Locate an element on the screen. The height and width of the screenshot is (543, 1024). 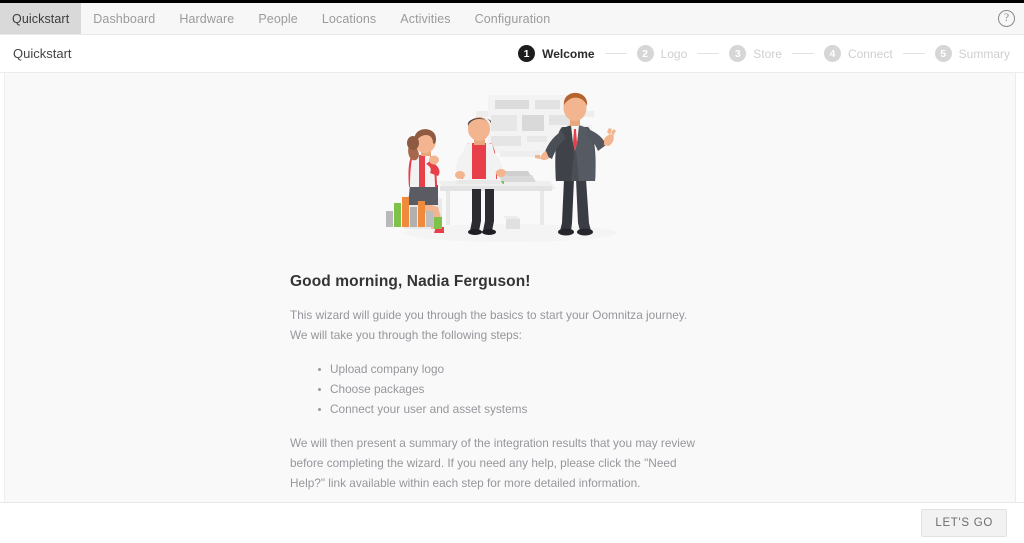
nav-item-configuration: Configuration is located at coordinates (513, 18).